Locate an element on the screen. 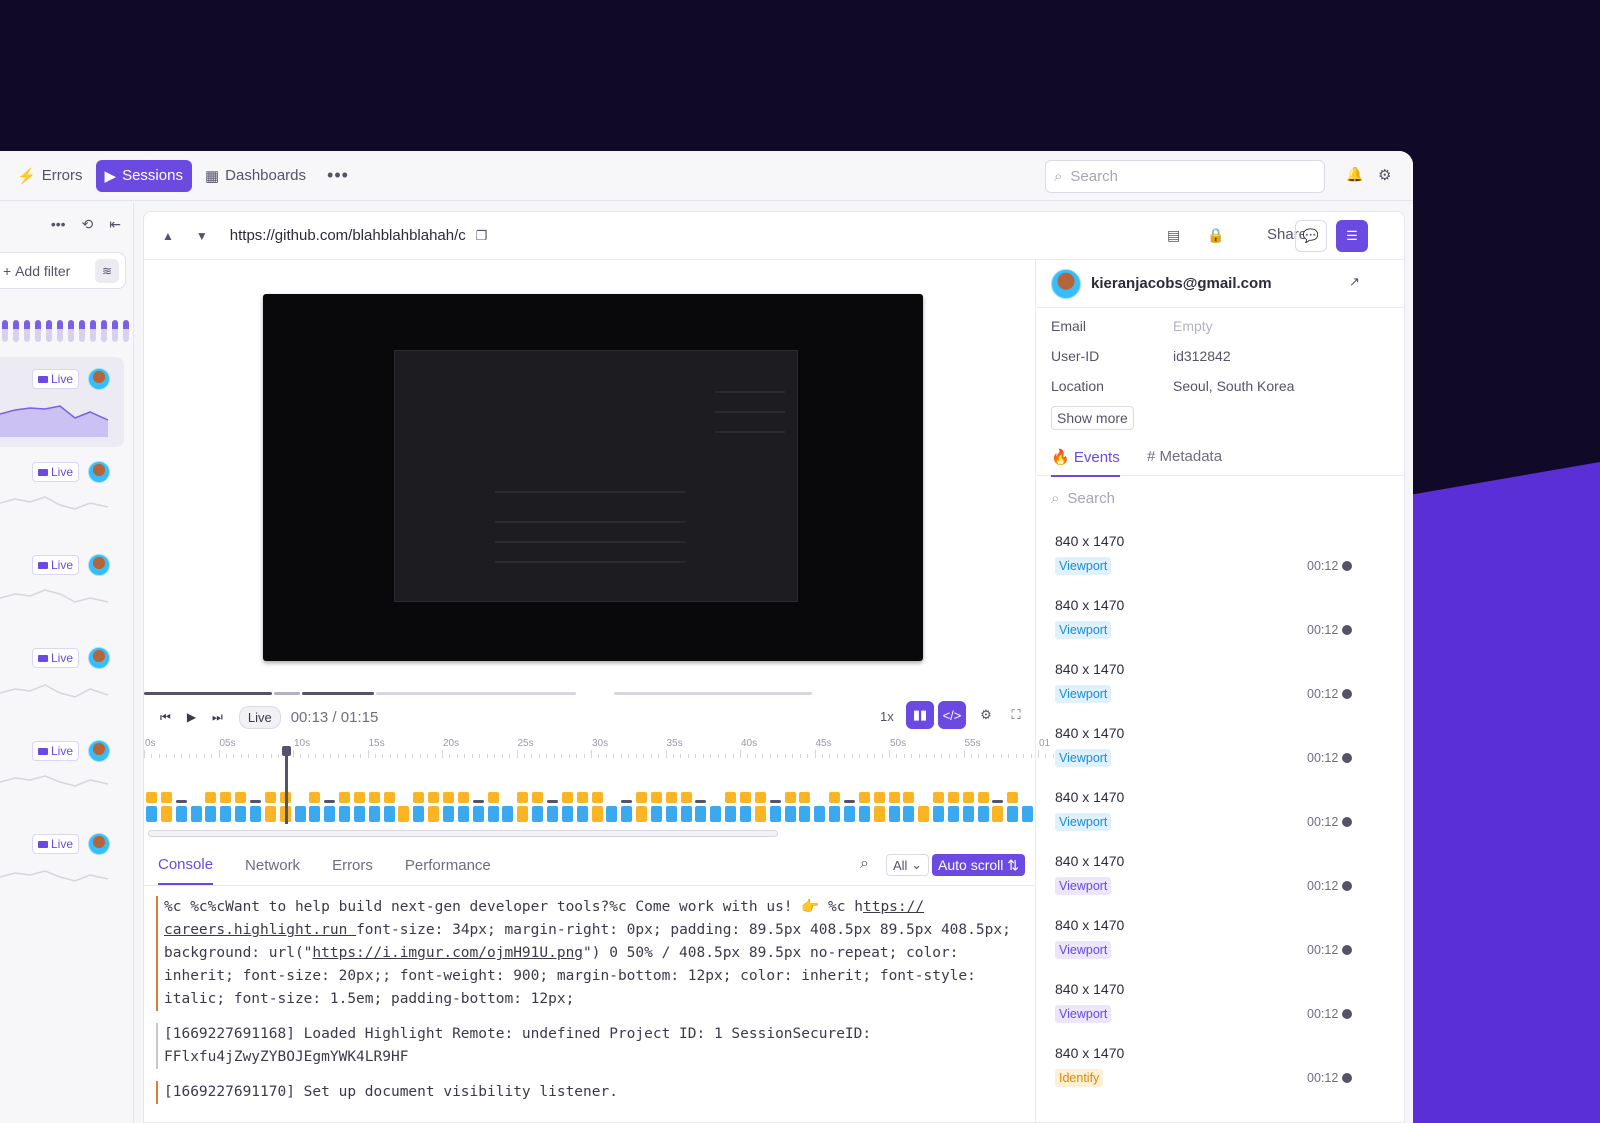 The height and width of the screenshot is (1123, 1600). add-filter-button: + Add filter ≋ is located at coordinates (63, 270).